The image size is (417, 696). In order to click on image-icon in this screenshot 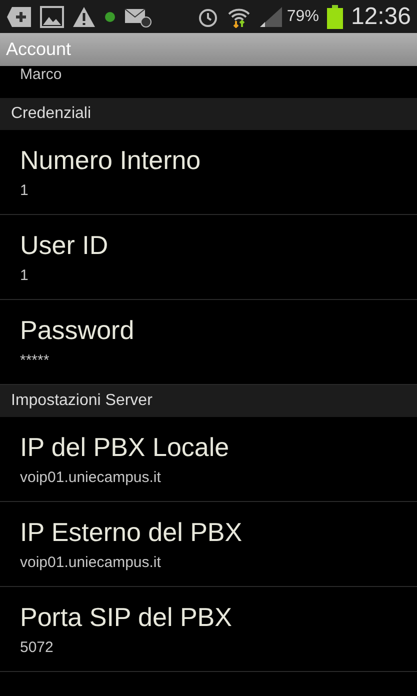, I will do `click(52, 17)`.